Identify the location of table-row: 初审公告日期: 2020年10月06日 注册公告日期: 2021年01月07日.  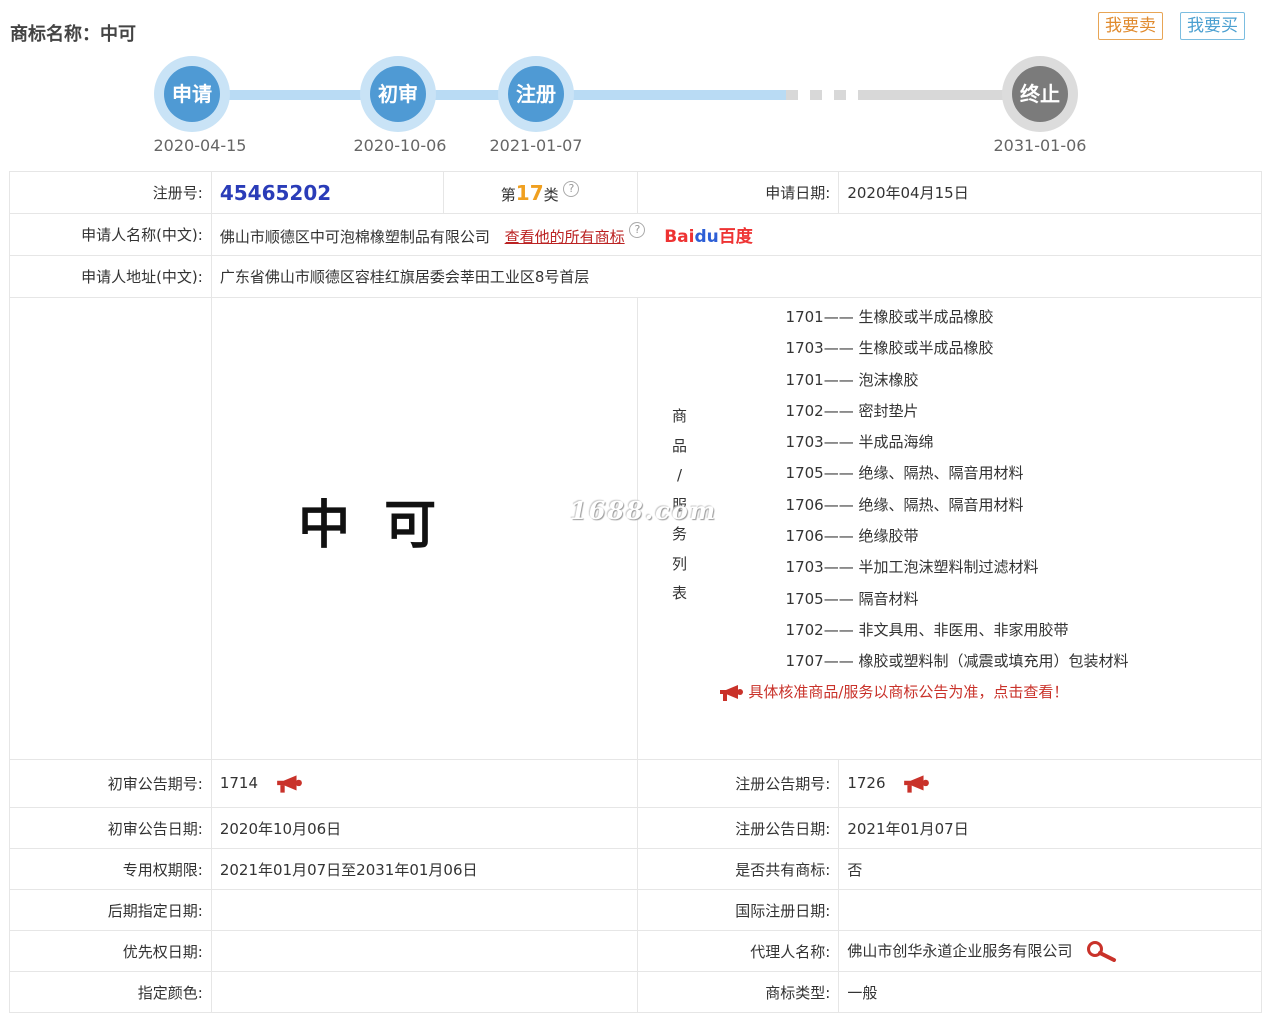
(635, 828).